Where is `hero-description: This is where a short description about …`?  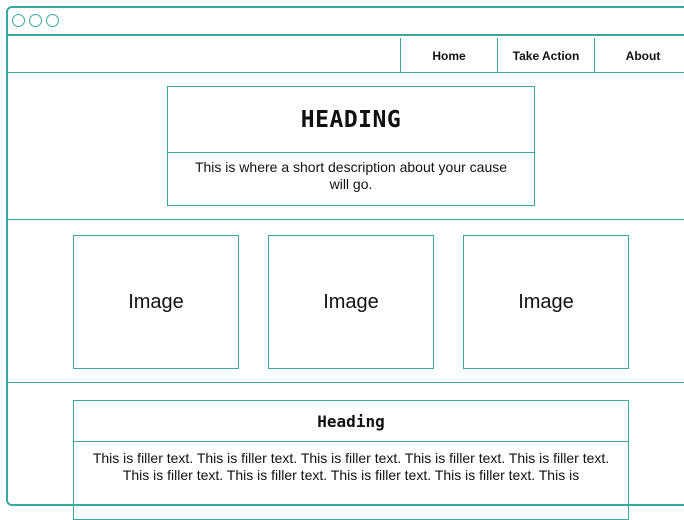
hero-description: This is where a short description about … is located at coordinates (351, 175).